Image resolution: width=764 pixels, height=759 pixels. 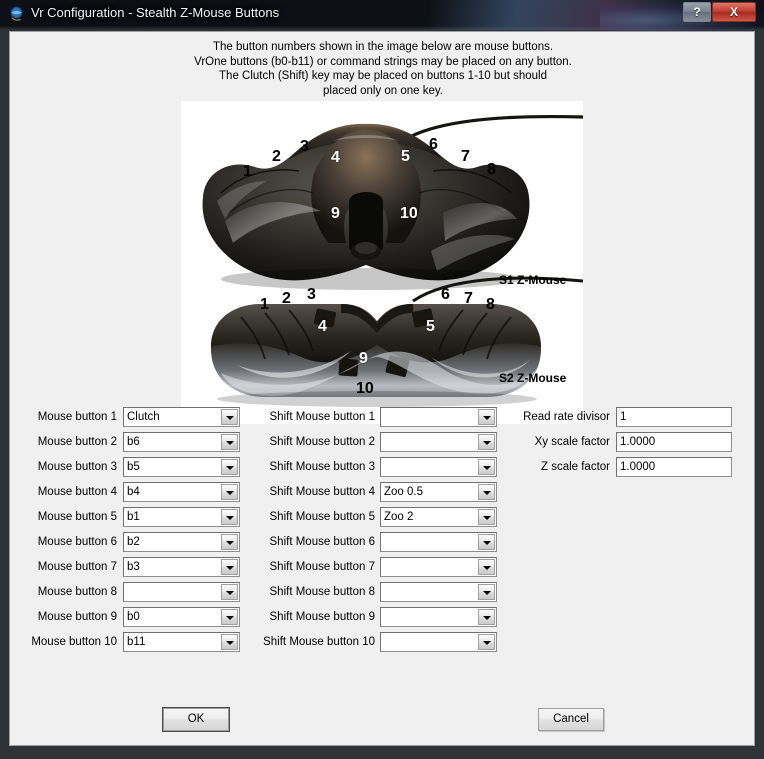 I want to click on shift-mouse-button-6-dropdown-value, so click(x=431, y=542).